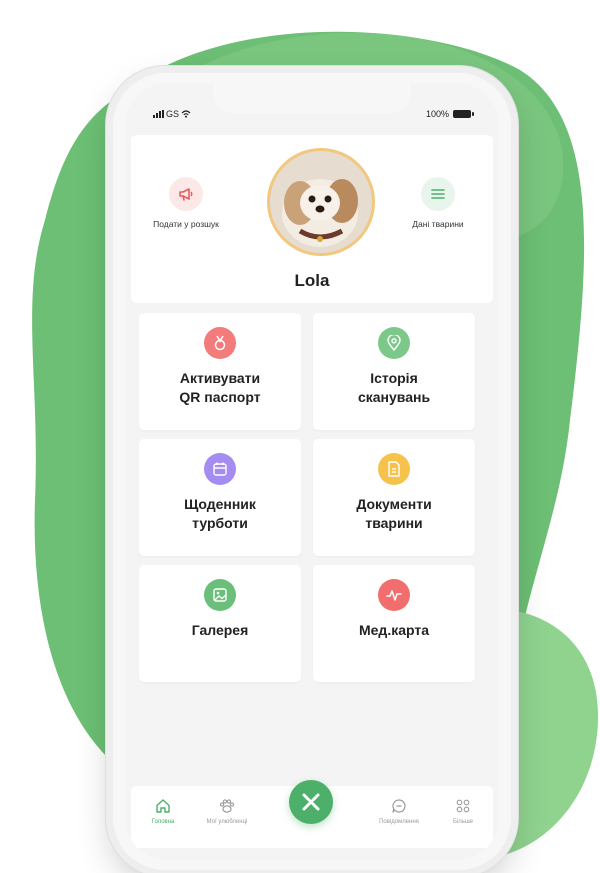  Describe the element at coordinates (163, 806) in the screenshot. I see `home-icon` at that location.